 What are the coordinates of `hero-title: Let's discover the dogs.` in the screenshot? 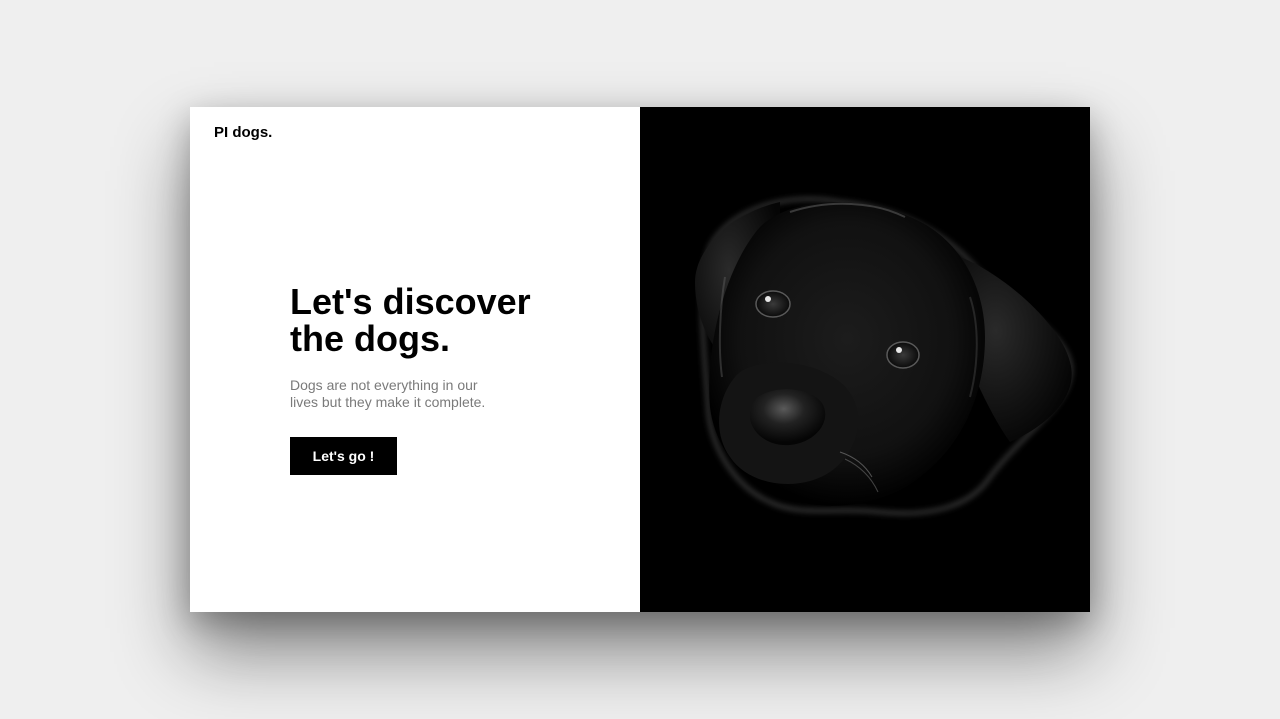 It's located at (440, 320).